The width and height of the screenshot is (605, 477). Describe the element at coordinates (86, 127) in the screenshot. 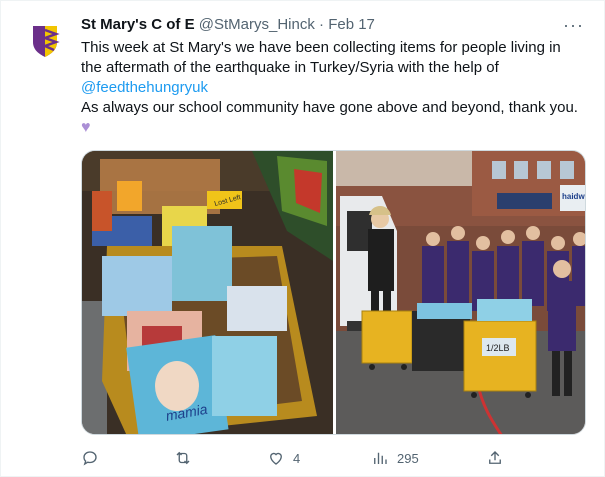

I see `purple-heart-icon: ♥` at that location.